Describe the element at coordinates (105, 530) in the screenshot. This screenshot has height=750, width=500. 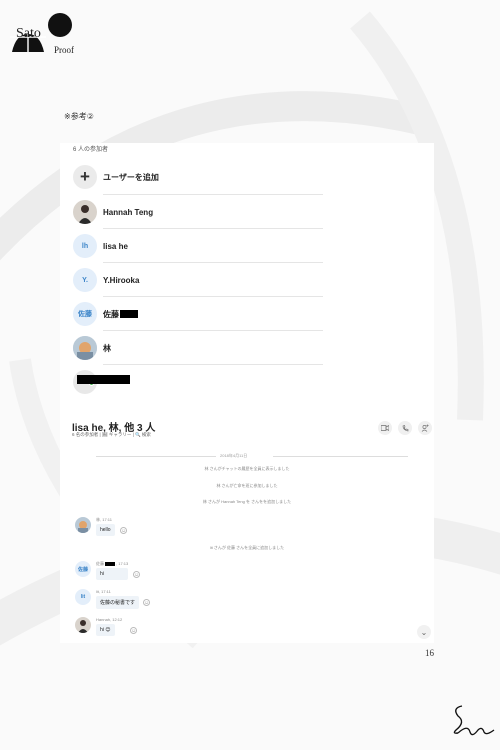
I see `message-bubble: hello` at that location.